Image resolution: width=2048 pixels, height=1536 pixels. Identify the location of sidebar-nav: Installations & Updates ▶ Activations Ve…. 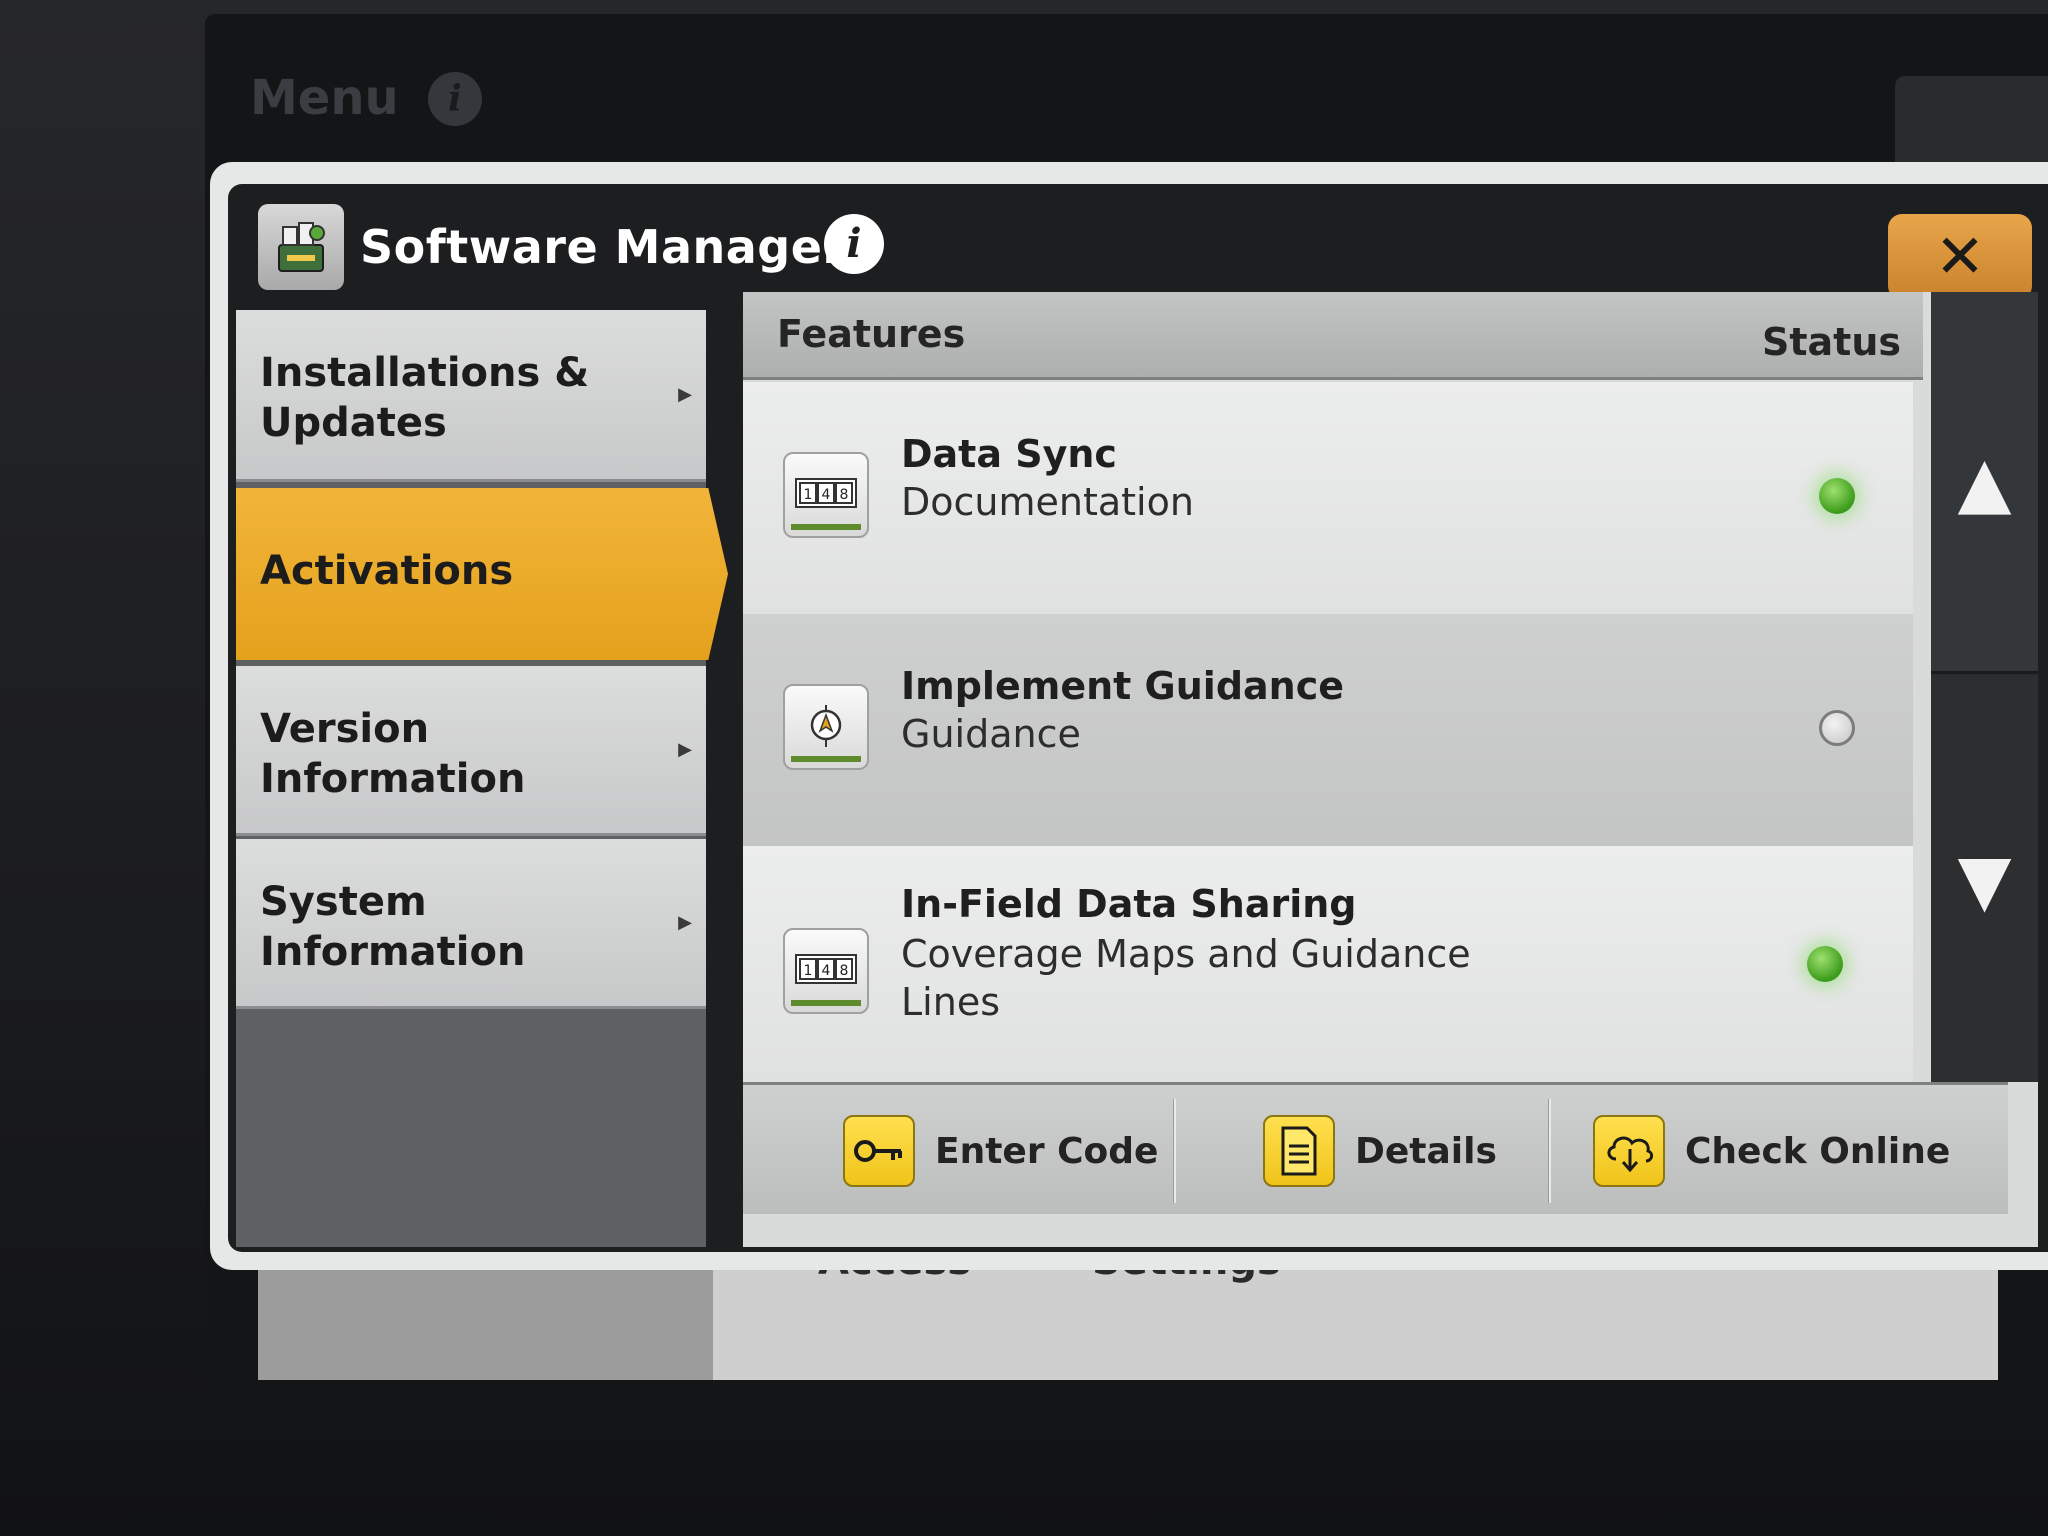
(482, 778).